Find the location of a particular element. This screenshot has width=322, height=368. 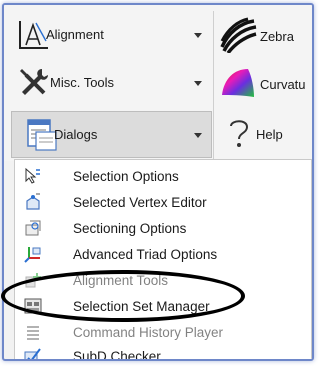

menu-item-selection-options: Selection Options is located at coordinates (163, 176).